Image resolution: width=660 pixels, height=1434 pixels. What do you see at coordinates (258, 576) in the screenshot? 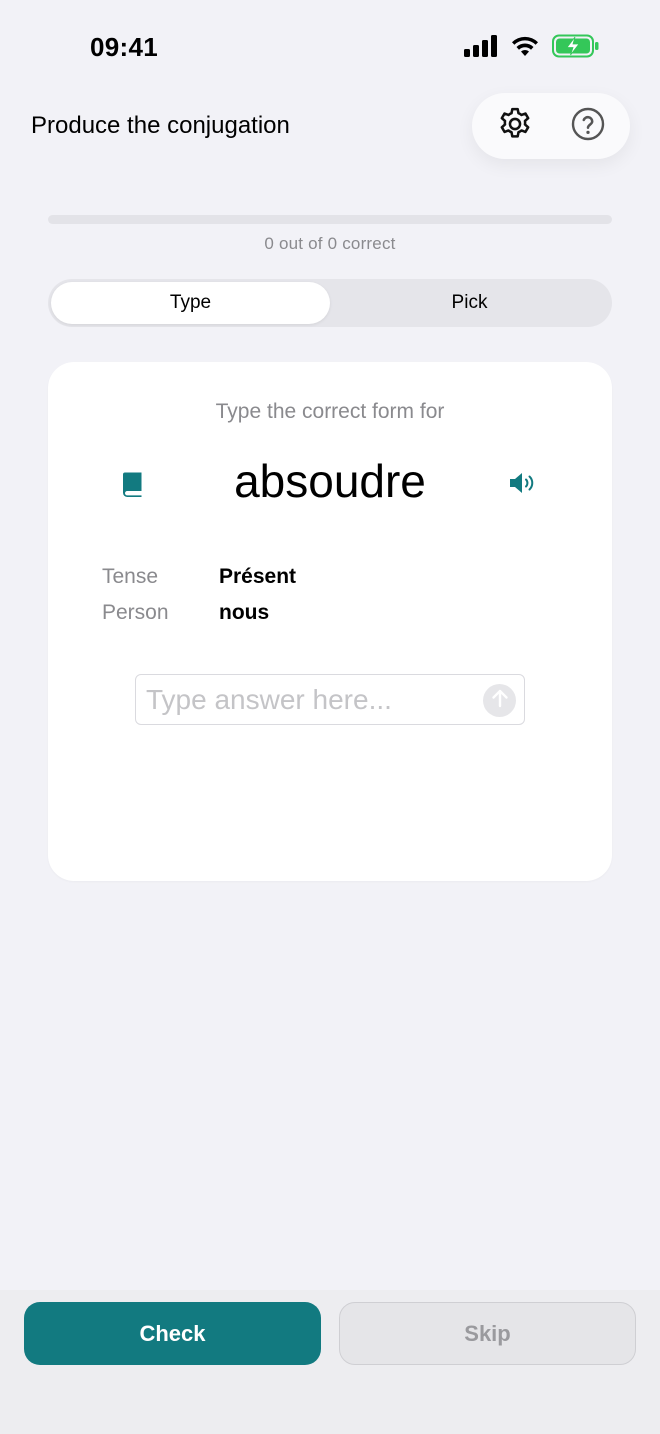
I see `detail-value: Présent` at bounding box center [258, 576].